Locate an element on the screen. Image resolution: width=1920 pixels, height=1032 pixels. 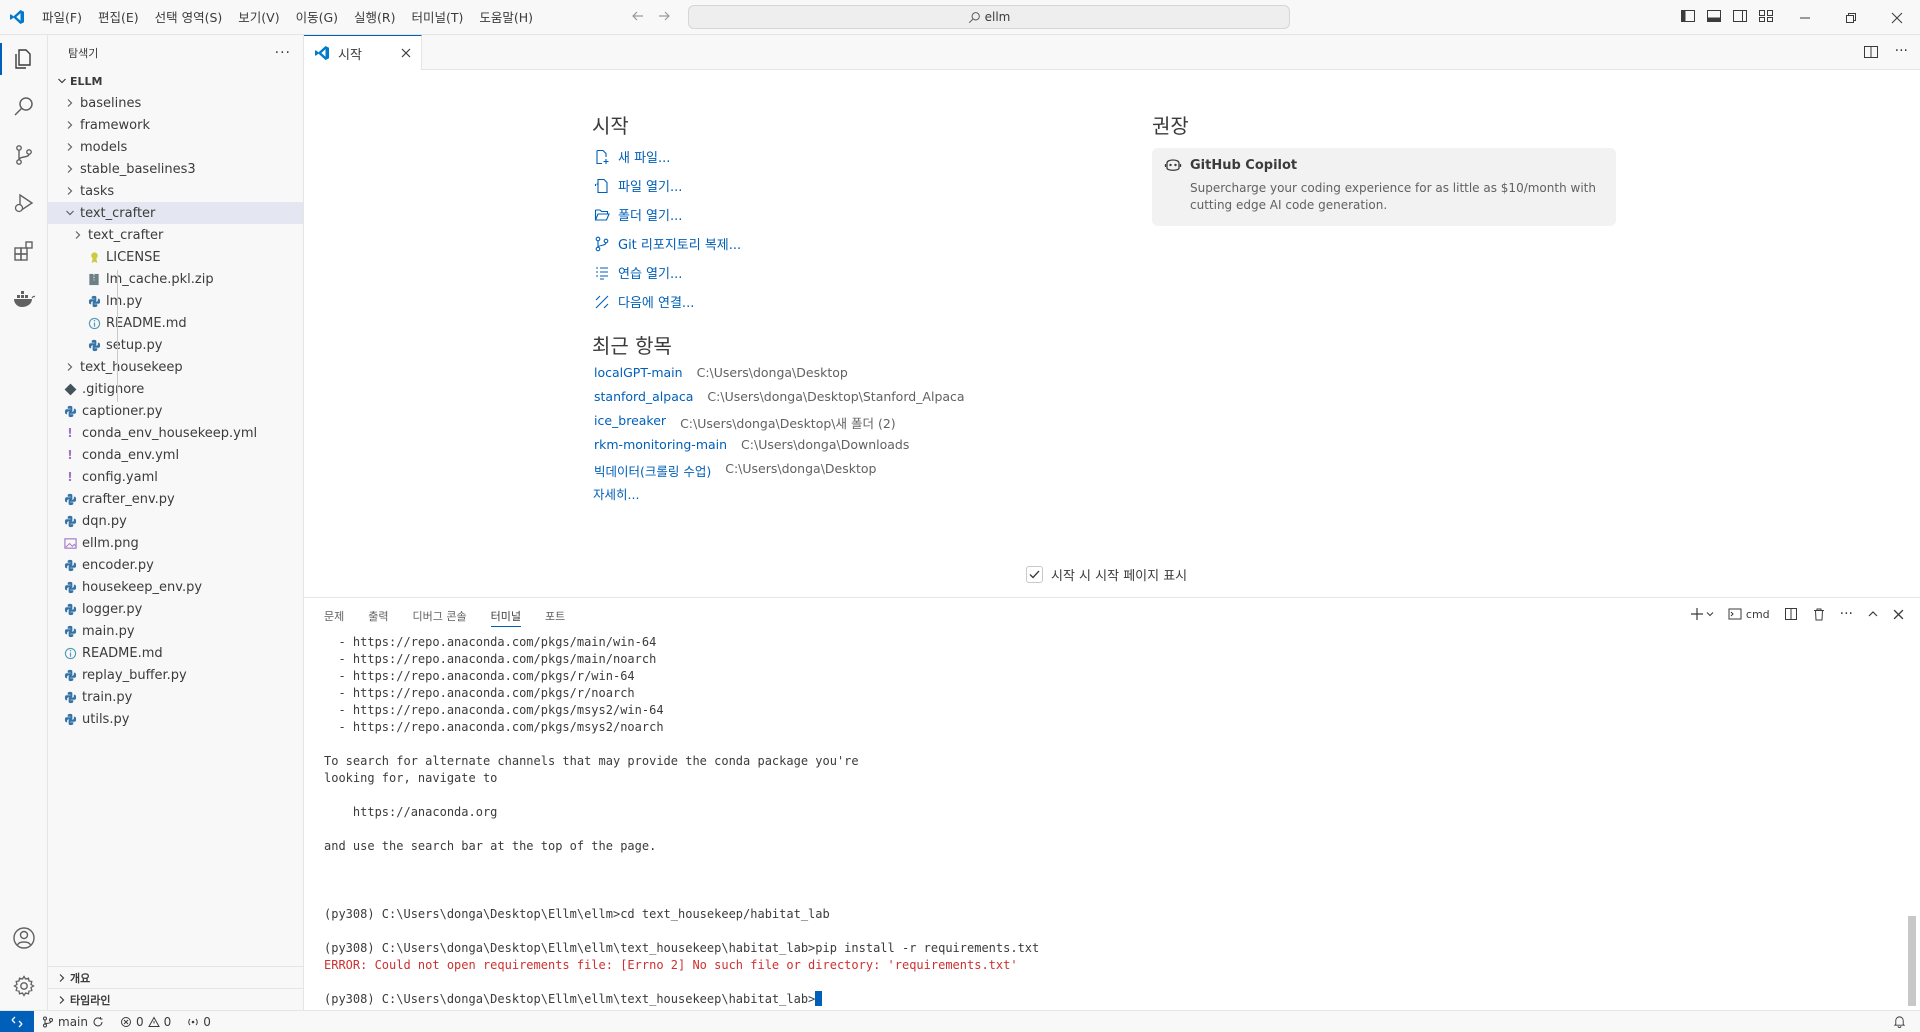
indent-guide is located at coordinates (117, 336).